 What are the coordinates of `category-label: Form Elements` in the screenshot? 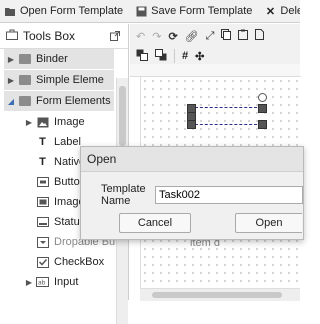 It's located at (73, 101).